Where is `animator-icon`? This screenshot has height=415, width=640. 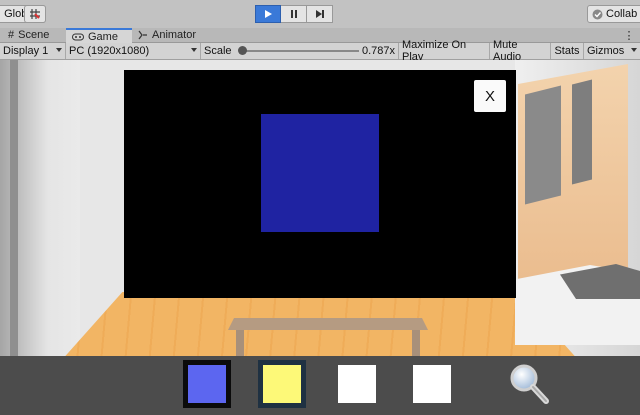 animator-icon is located at coordinates (142, 35).